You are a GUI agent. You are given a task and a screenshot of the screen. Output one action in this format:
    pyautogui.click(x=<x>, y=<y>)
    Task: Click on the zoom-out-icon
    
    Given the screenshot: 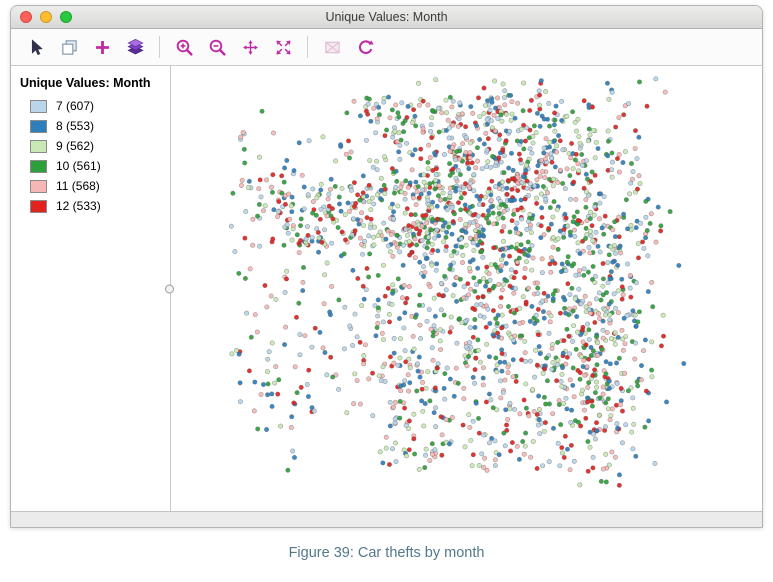 What is the action you would take?
    pyautogui.click(x=217, y=47)
    